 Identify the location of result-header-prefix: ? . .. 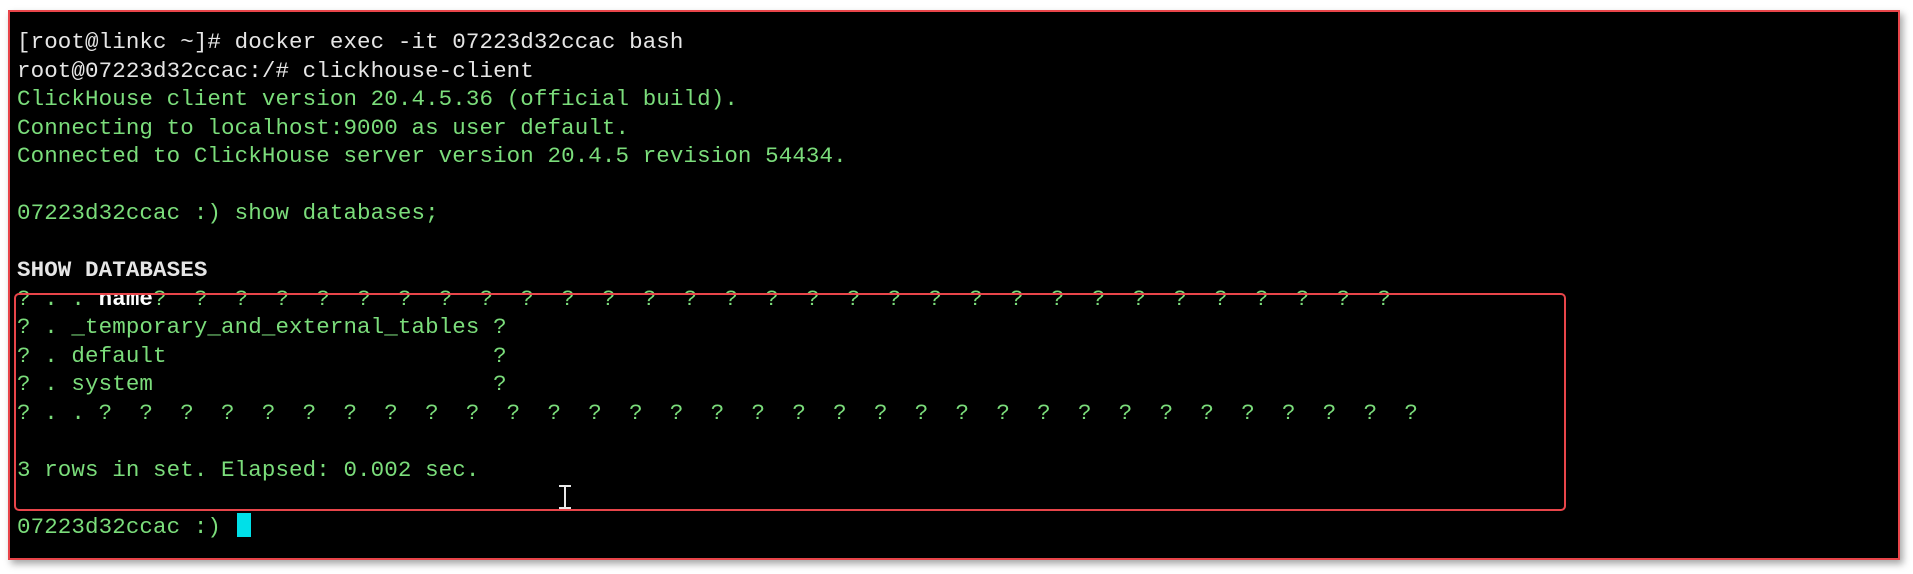
(58, 298).